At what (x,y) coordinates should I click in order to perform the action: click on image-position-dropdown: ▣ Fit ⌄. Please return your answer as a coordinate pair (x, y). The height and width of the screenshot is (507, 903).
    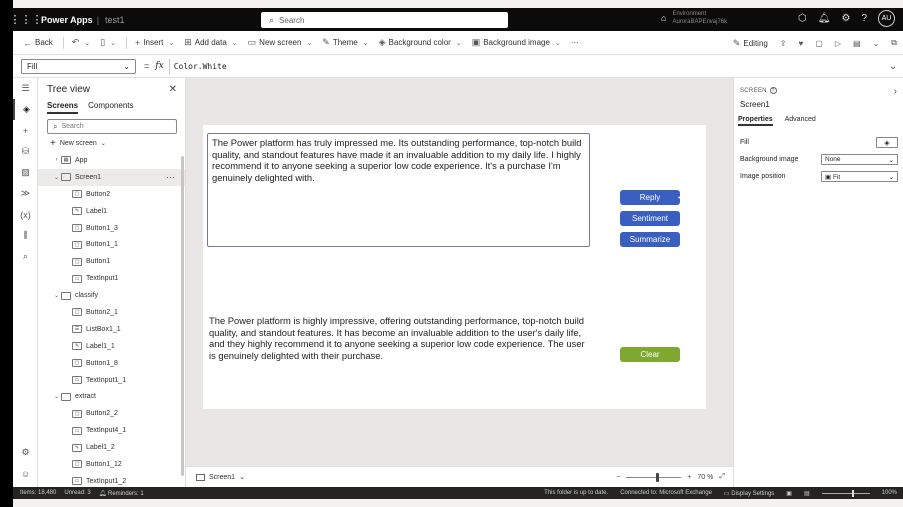
    Looking at the image, I should click on (859, 176).